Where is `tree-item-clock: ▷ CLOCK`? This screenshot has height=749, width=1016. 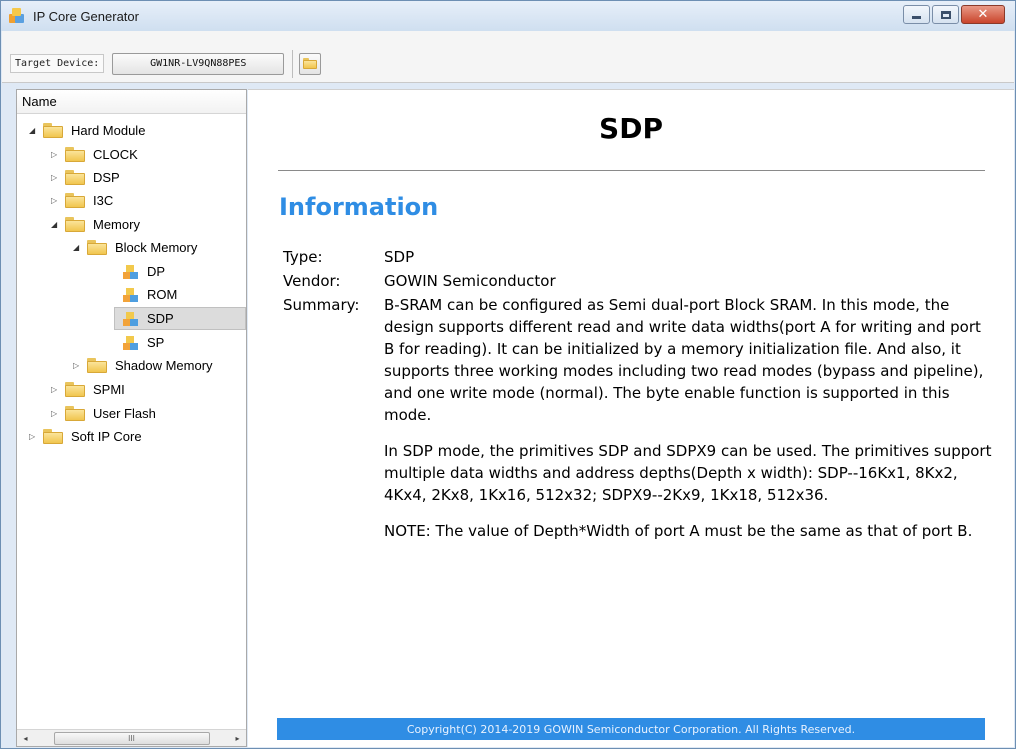 tree-item-clock: ▷ CLOCK is located at coordinates (94, 154).